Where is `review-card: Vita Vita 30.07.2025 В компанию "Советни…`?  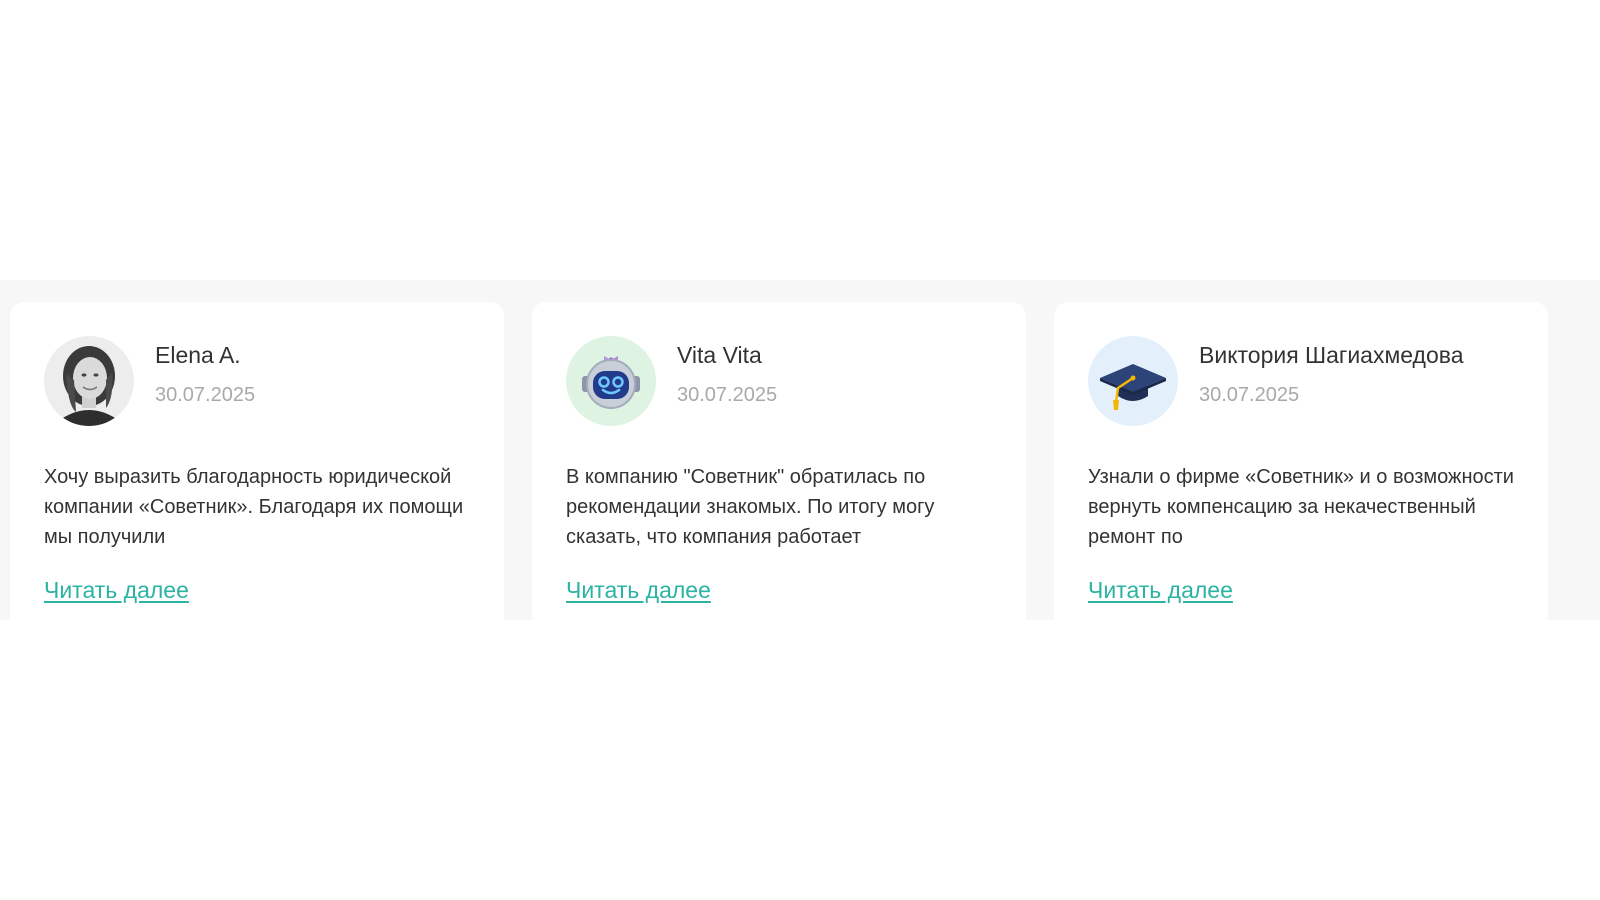 review-card: Vita Vita 30.07.2025 В компанию "Советни… is located at coordinates (779, 461).